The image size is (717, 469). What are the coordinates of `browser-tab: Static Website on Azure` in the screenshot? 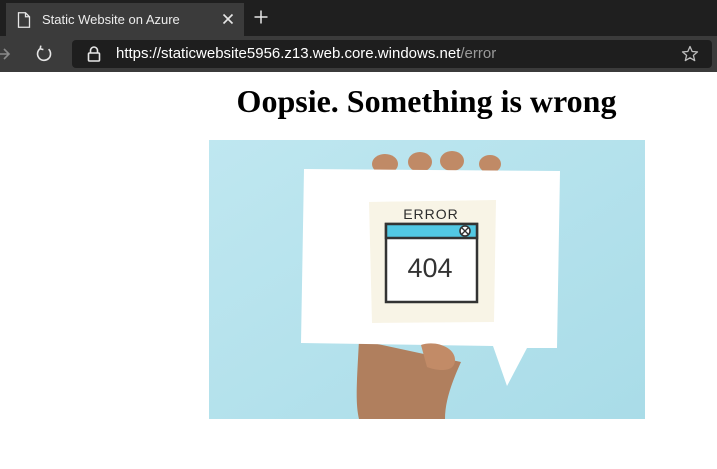 It's located at (125, 19).